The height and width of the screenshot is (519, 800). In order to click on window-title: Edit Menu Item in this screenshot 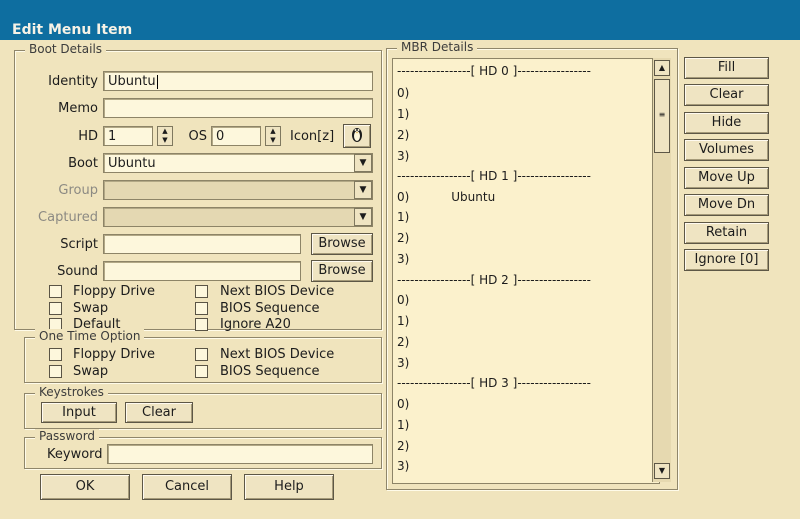, I will do `click(72, 30)`.